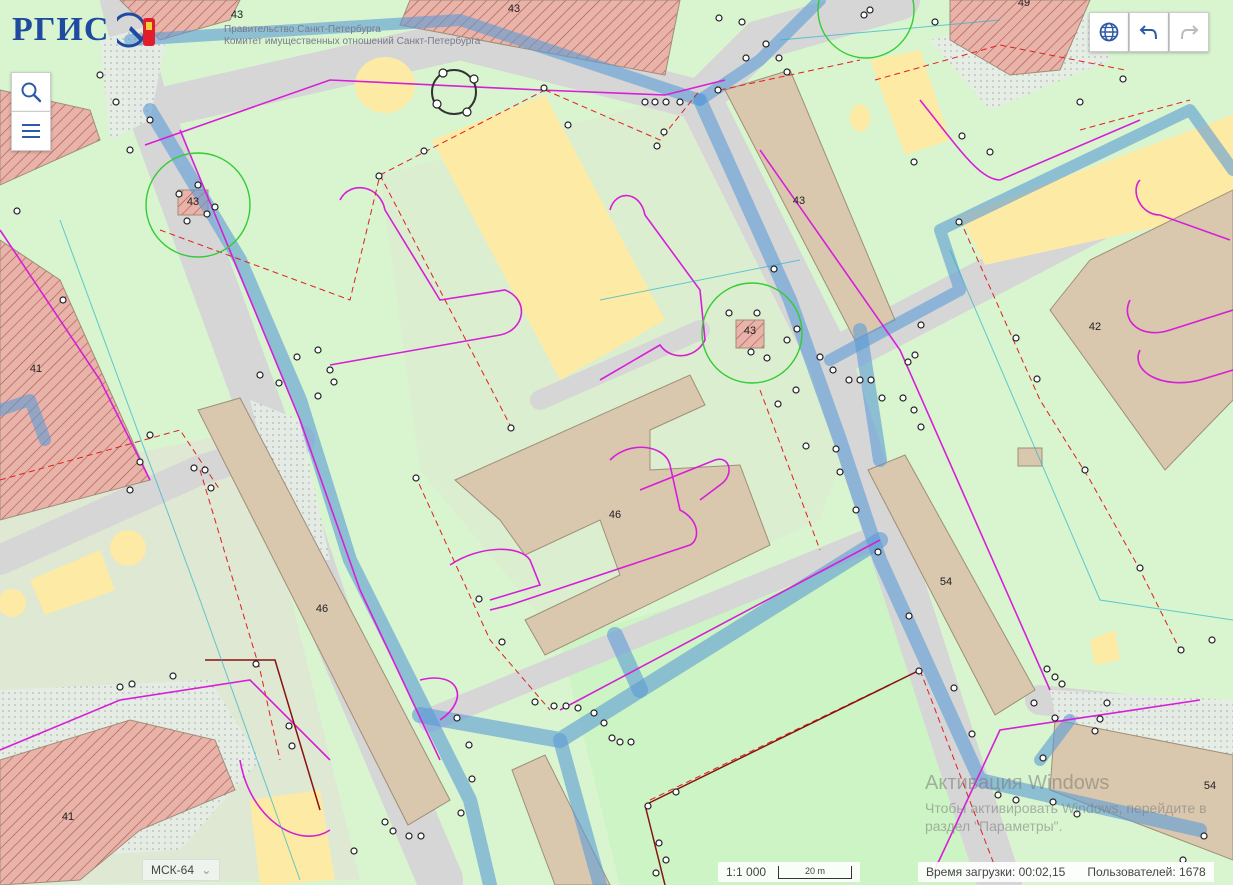  I want to click on projection-value: МСК-64, so click(172, 870).